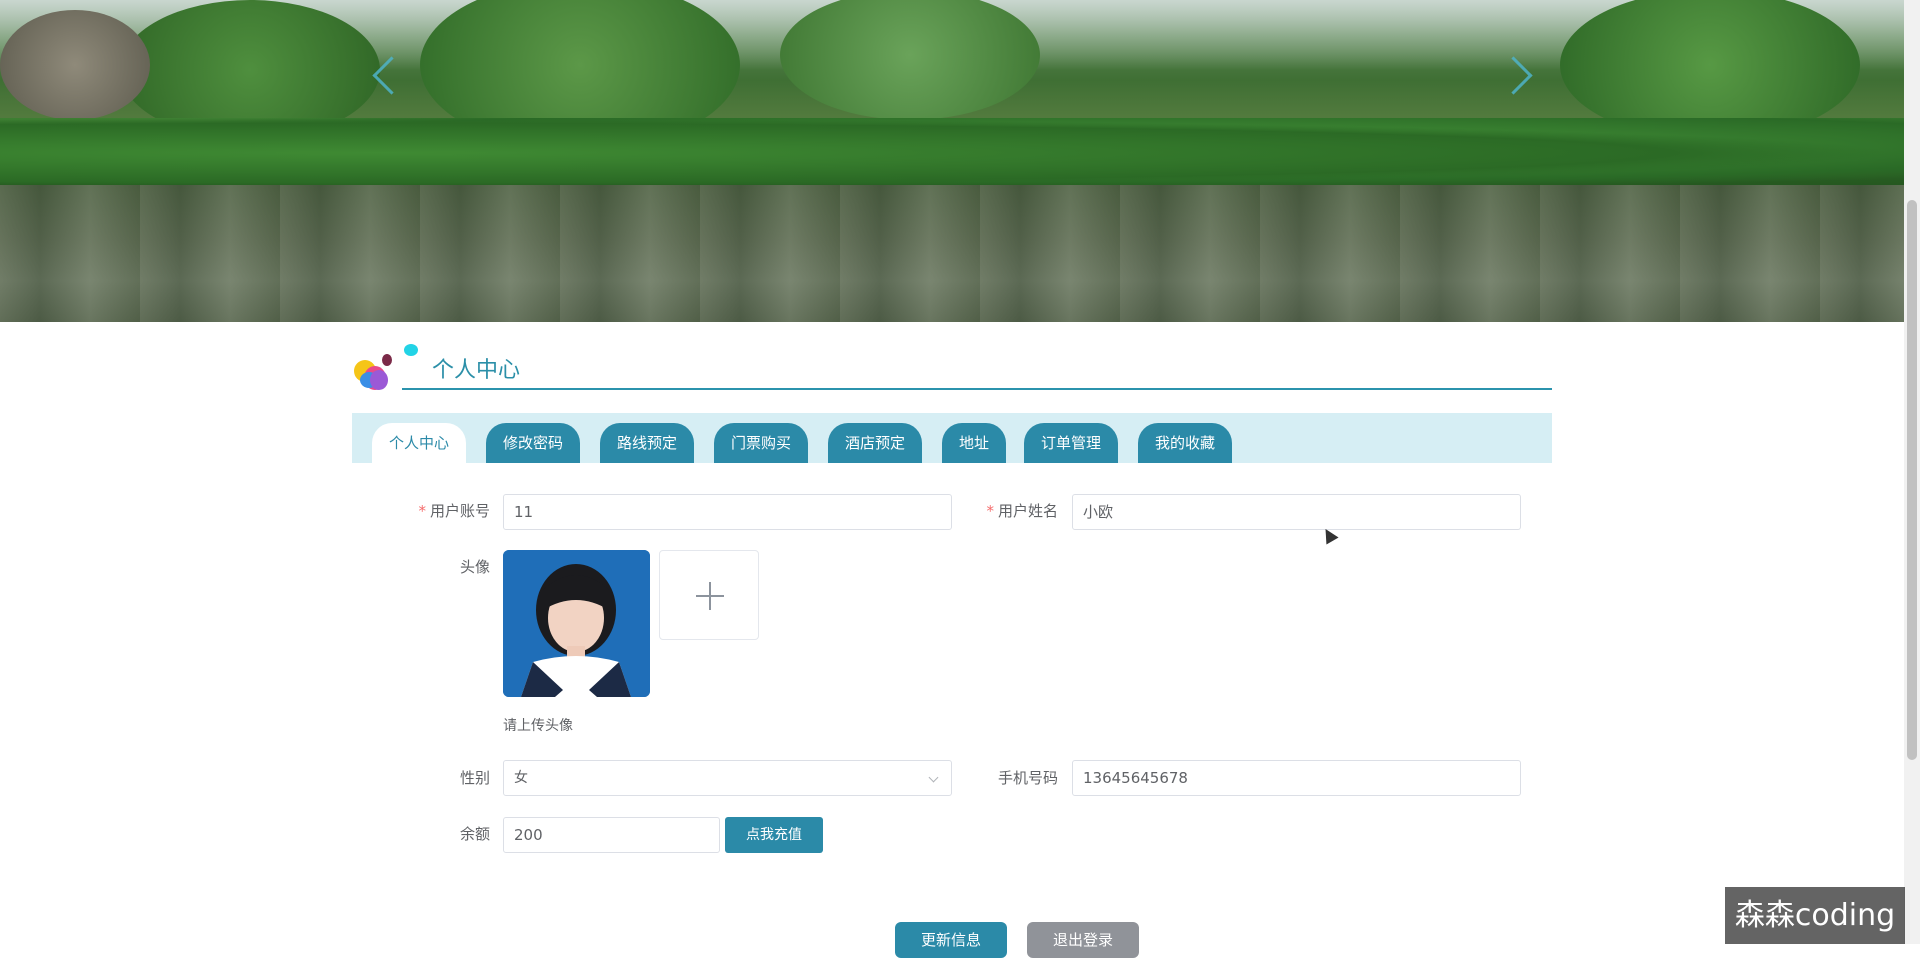 The width and height of the screenshot is (1920, 958). I want to click on balance-input: 200, so click(611, 835).